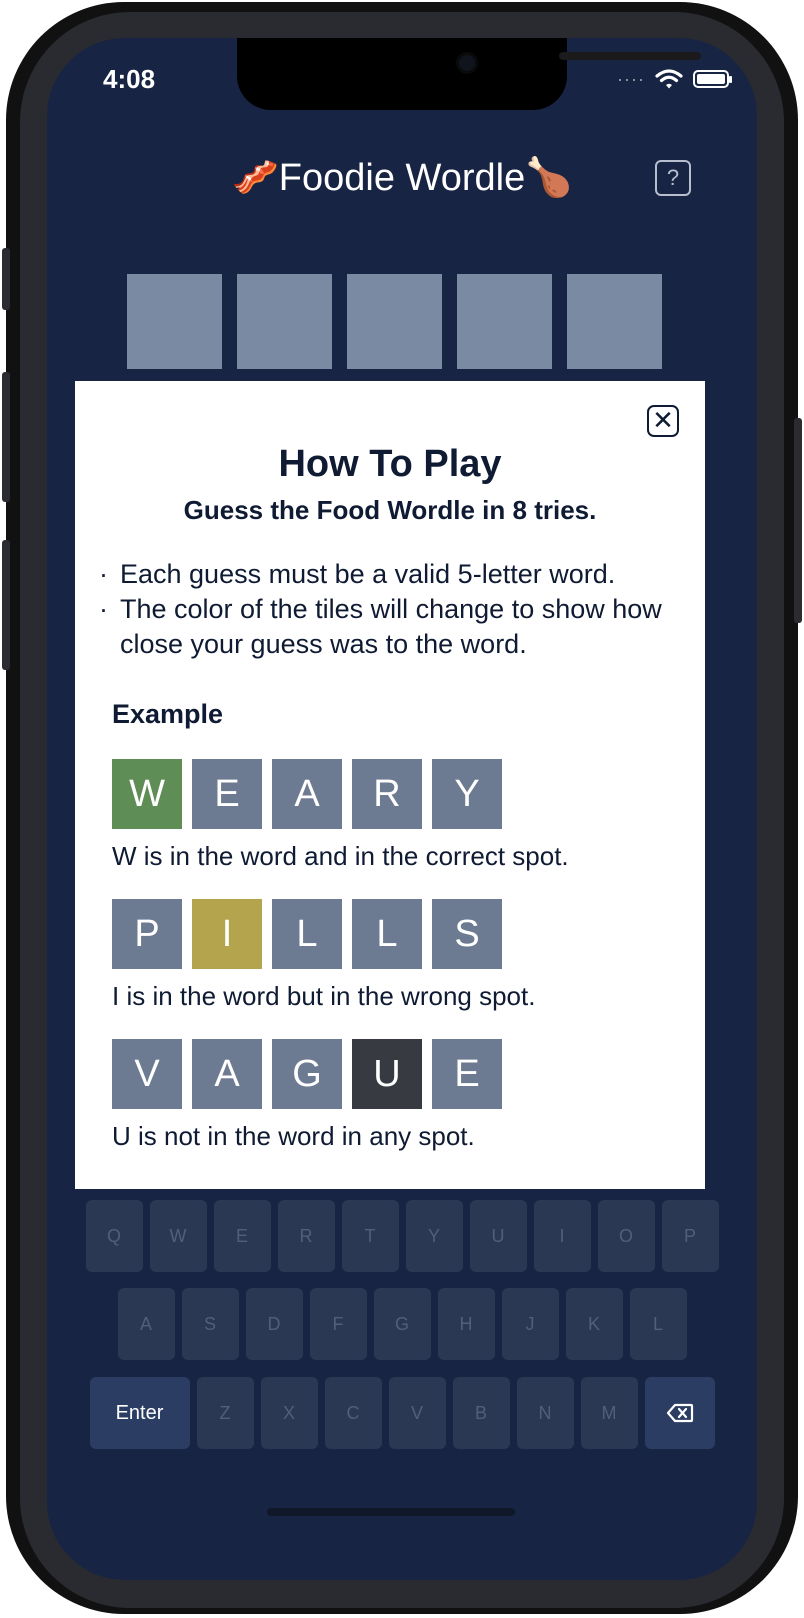 Image resolution: width=804 pixels, height=1618 pixels. I want to click on home-indicator, so click(391, 1512).